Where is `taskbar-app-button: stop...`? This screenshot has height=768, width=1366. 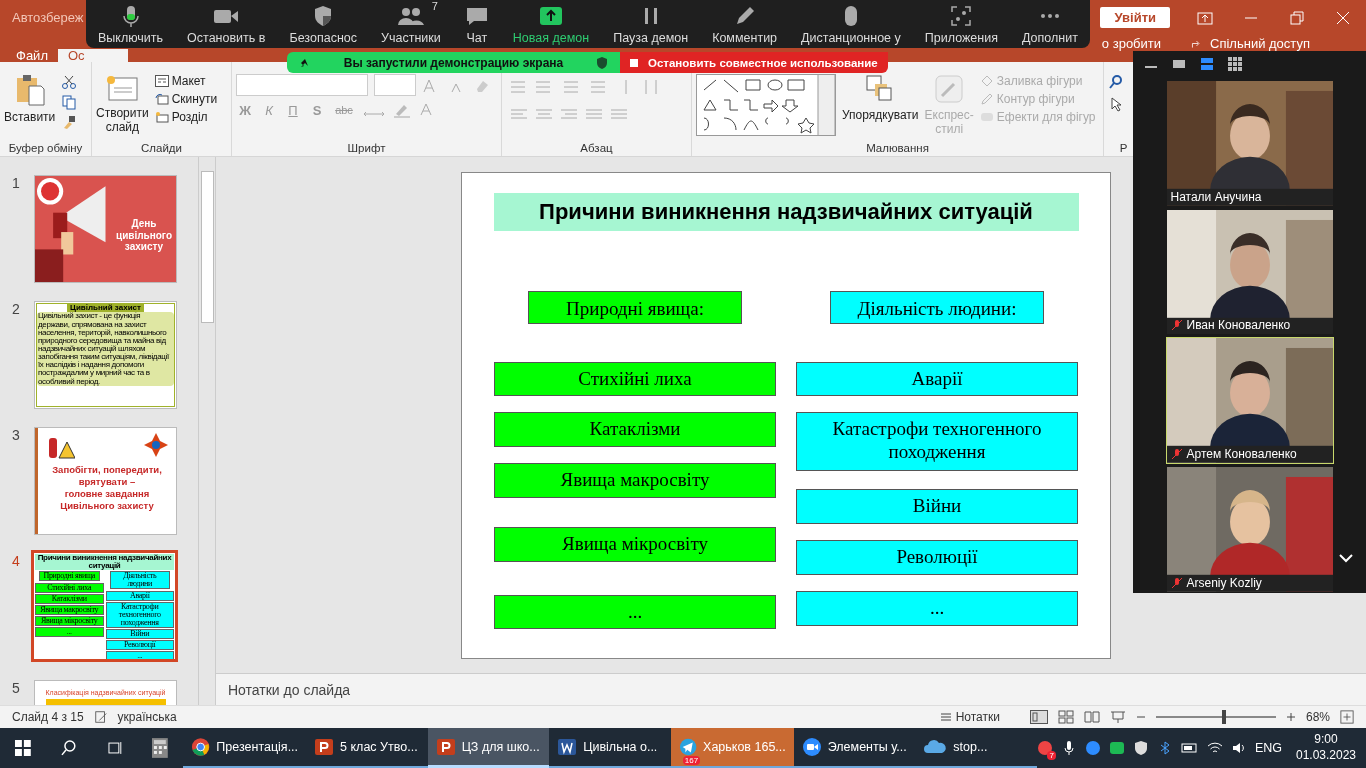
taskbar-app-button: stop... is located at coordinates (976, 748).